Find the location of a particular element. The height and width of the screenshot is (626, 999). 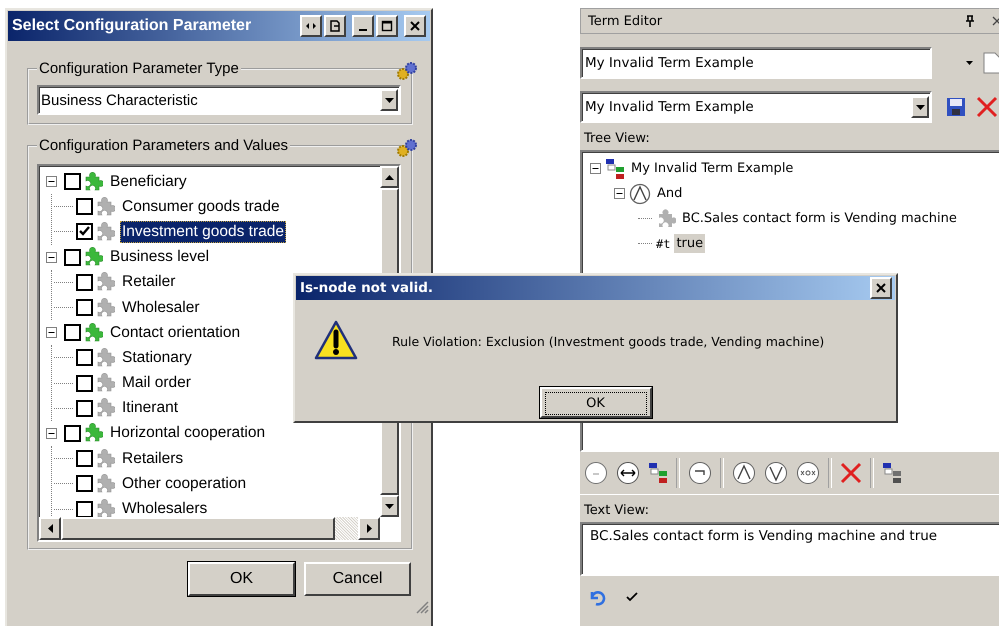

group-label: Configuration Parameters and Values is located at coordinates (164, 145).